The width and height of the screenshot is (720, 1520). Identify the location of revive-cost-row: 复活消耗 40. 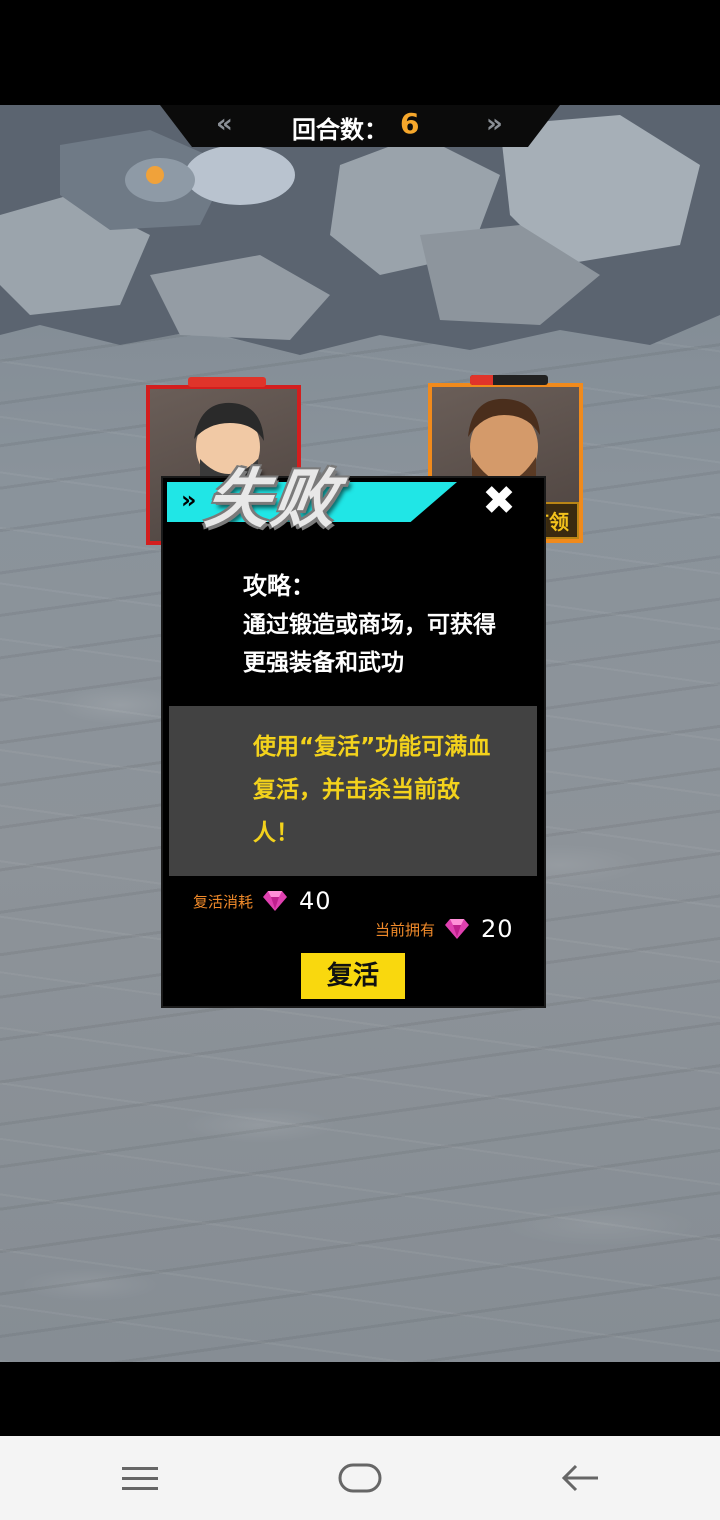
(262, 901).